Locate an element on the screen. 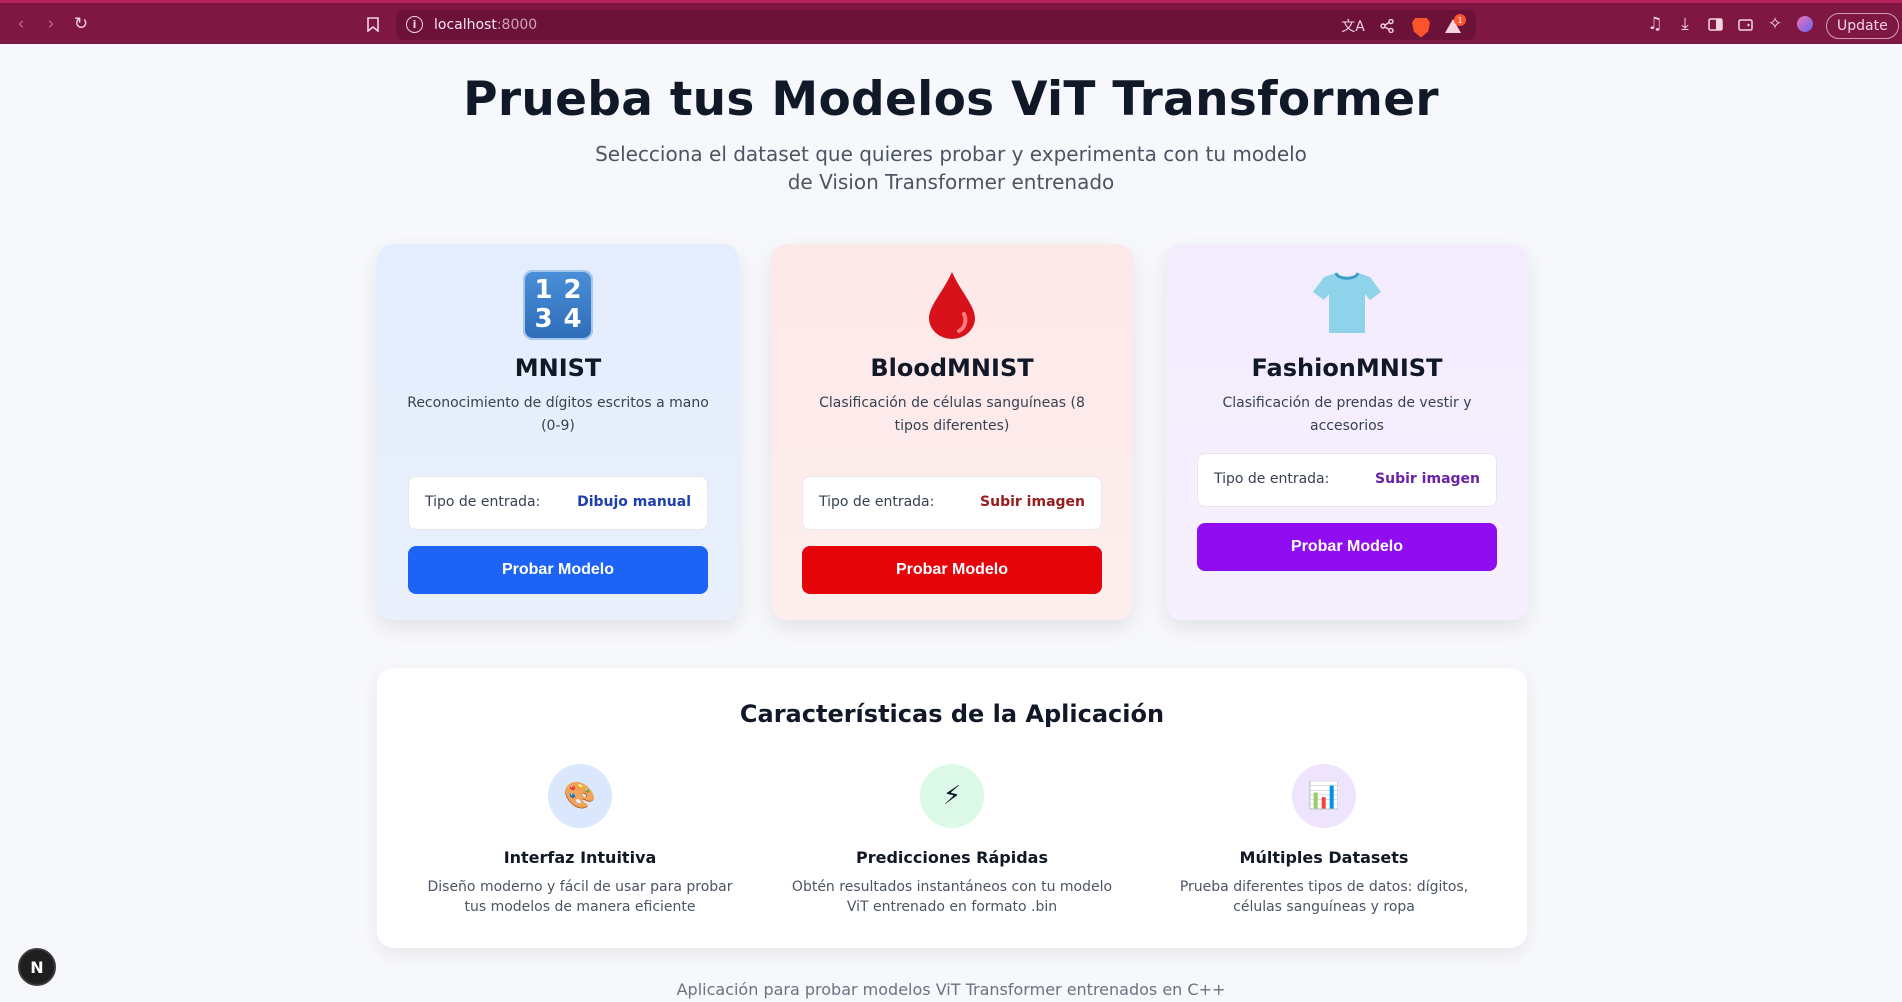 The width and height of the screenshot is (1902, 1002). browser-right-tools: ♫ ⤓ ✧ is located at coordinates (1730, 24).